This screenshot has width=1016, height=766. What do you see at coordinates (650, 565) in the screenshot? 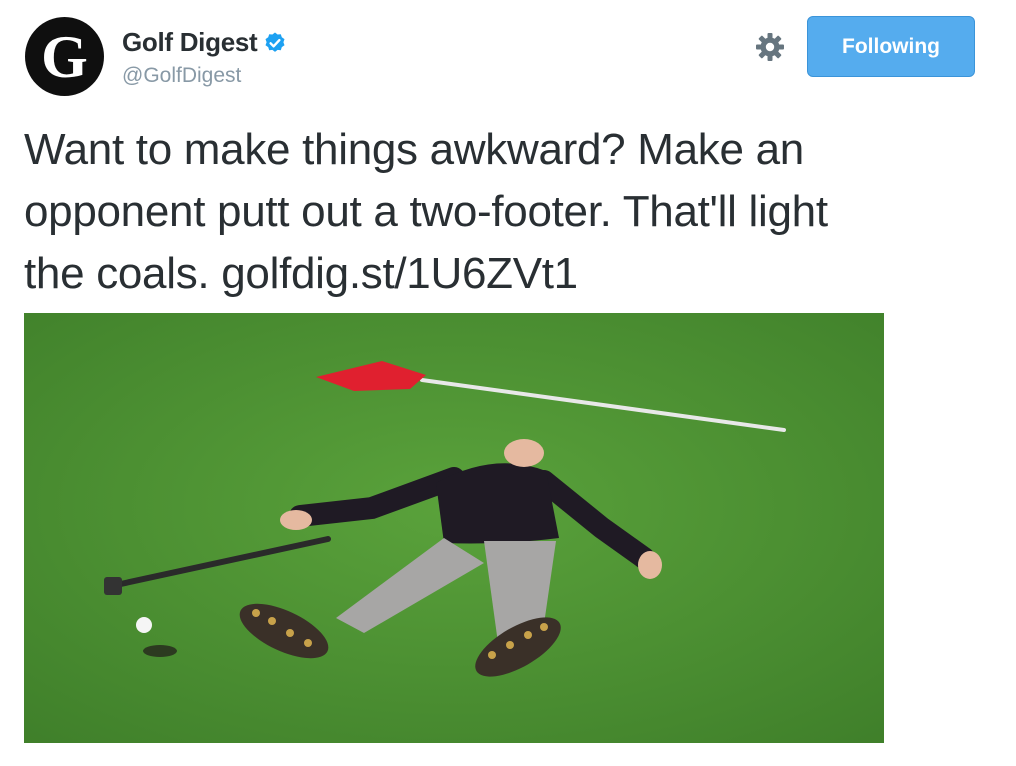
I see `golfer-right-hand` at bounding box center [650, 565].